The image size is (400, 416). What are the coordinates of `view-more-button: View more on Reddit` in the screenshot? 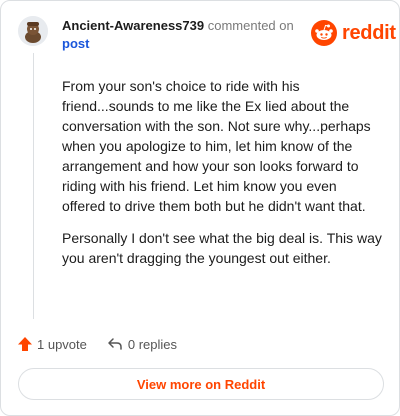 It's located at (201, 384).